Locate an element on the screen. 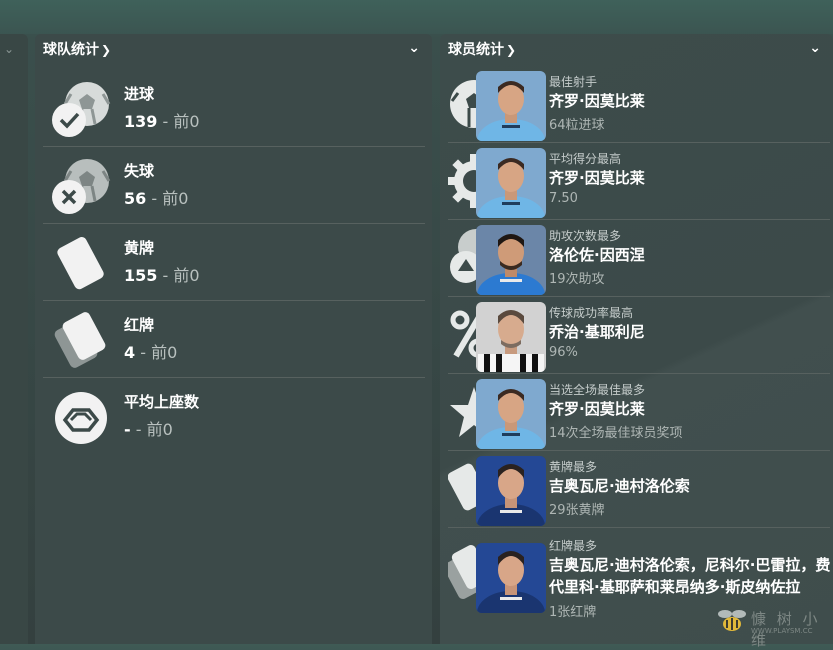 The width and height of the screenshot is (833, 650). stat-label: 失球 is located at coordinates (139, 171).